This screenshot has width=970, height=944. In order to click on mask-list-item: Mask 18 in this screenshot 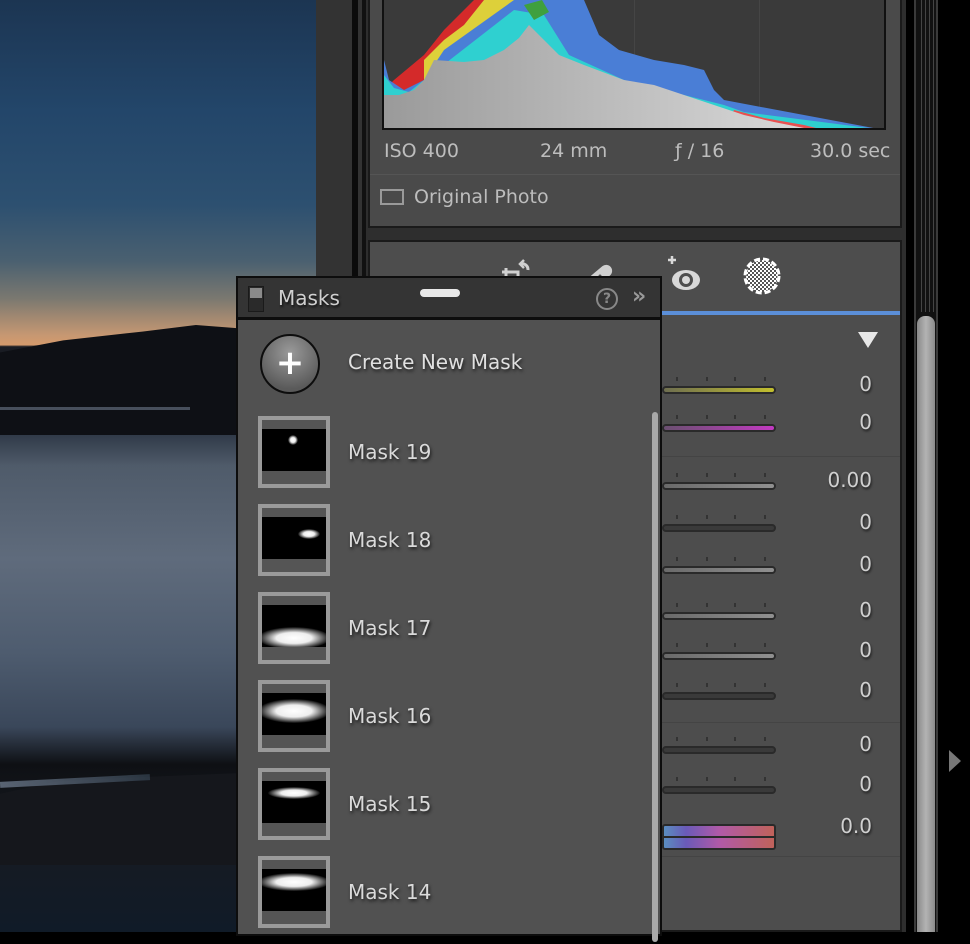, I will do `click(443, 548)`.